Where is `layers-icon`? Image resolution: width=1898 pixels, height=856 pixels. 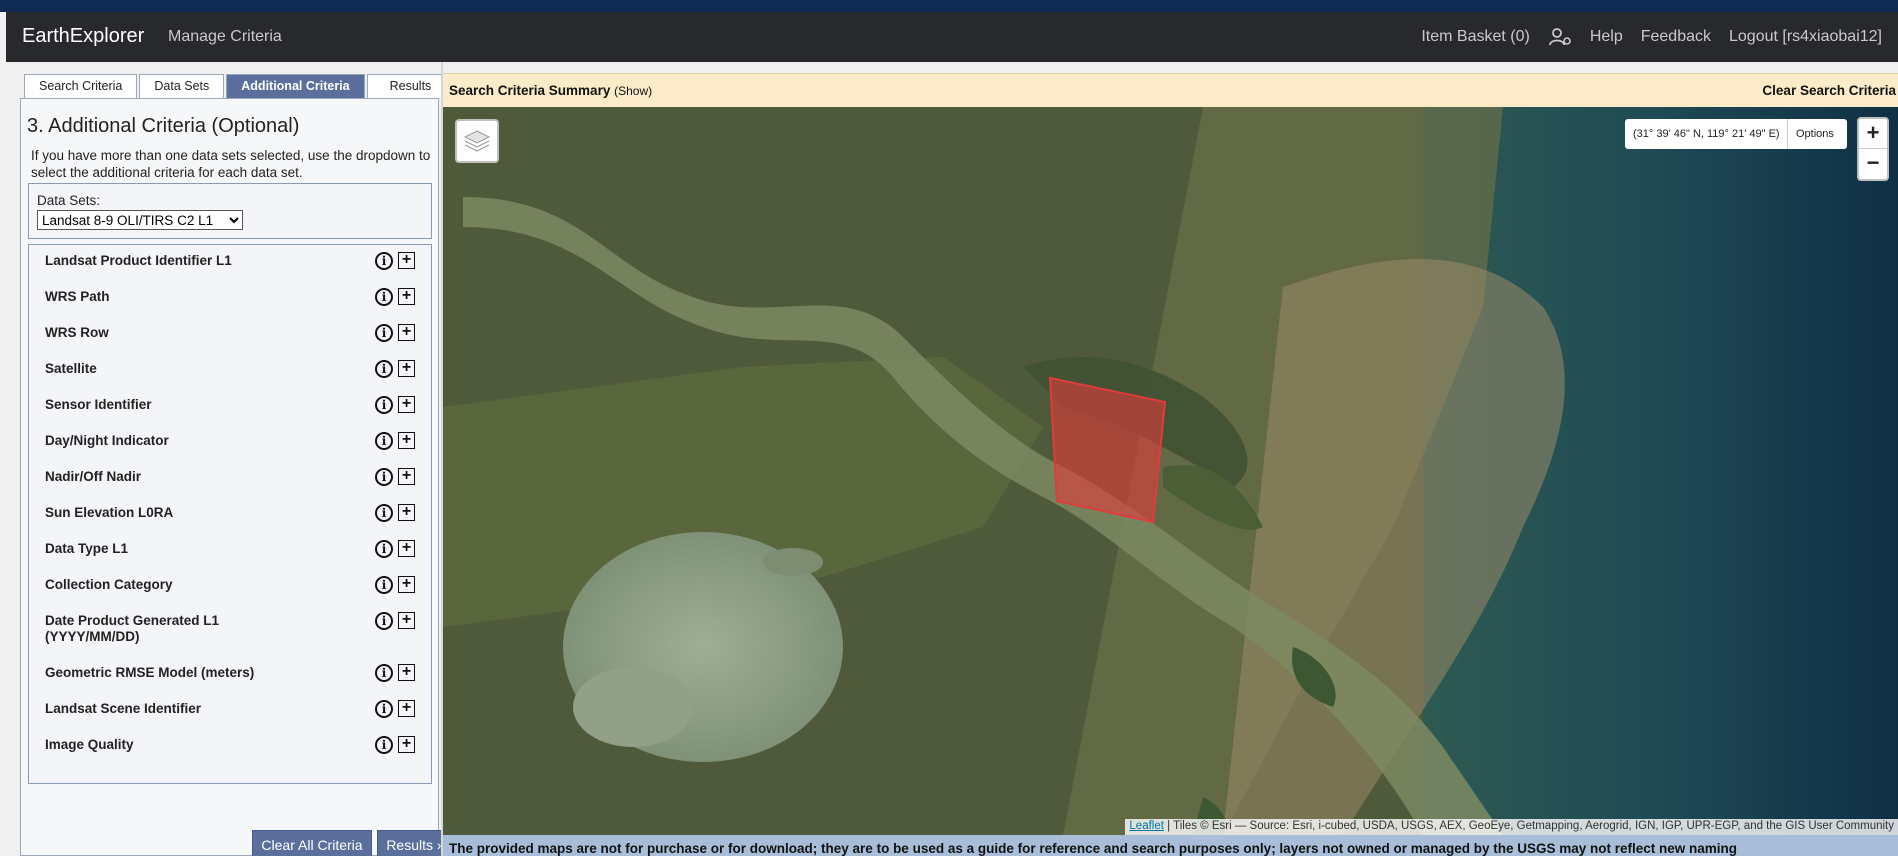 layers-icon is located at coordinates (477, 141).